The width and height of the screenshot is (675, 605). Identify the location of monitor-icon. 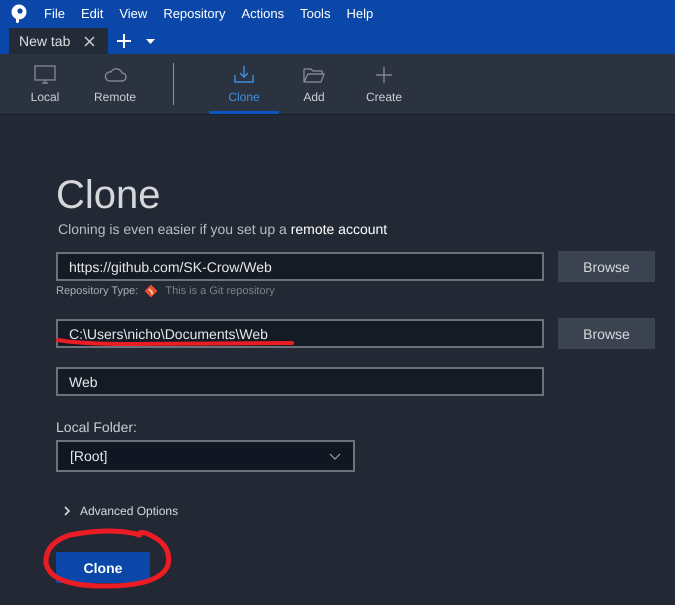
(45, 74).